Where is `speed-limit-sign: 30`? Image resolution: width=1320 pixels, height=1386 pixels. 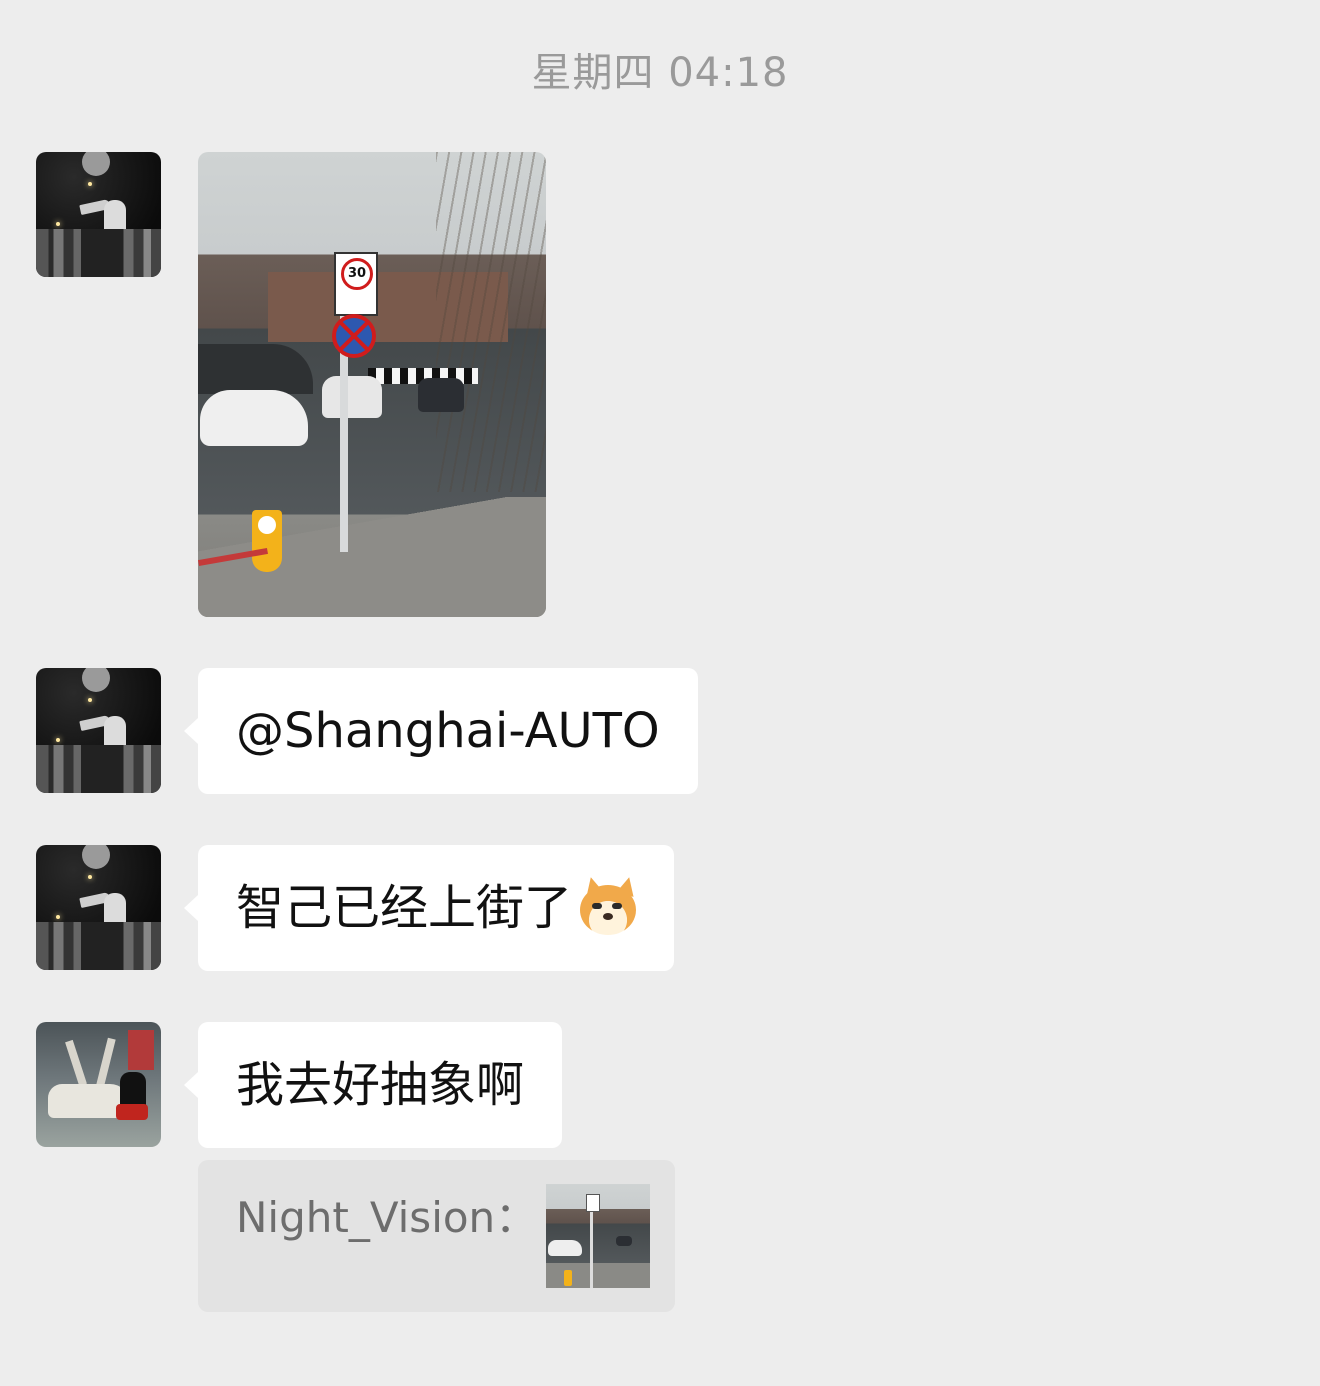
speed-limit-sign: 30 is located at coordinates (356, 284).